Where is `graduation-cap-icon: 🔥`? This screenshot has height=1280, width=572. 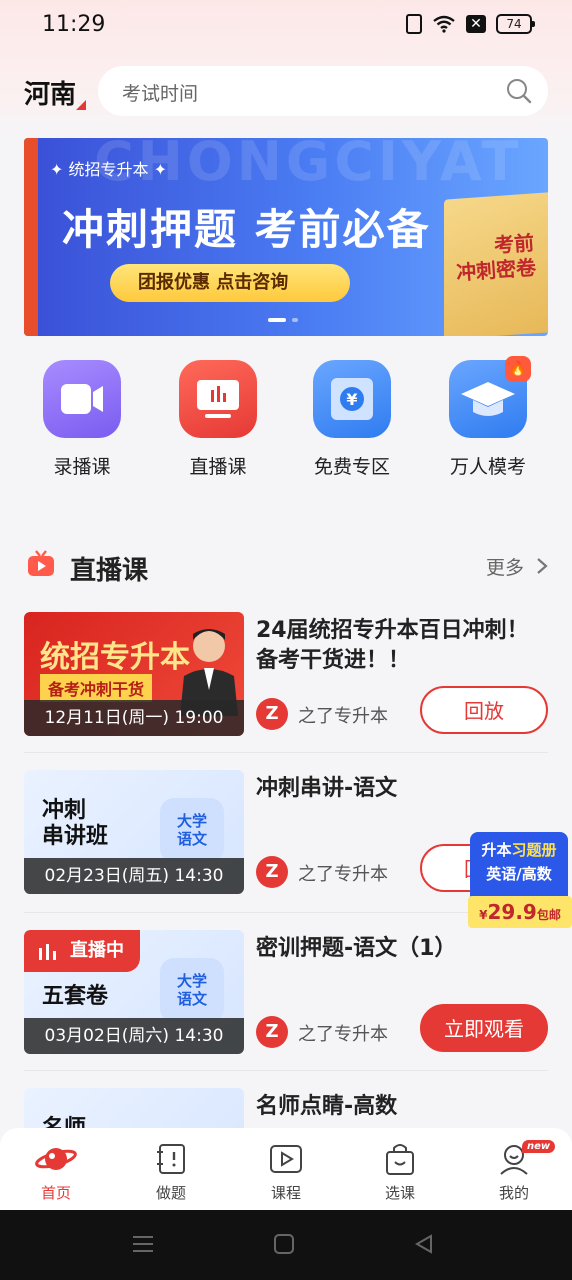 graduation-cap-icon: 🔥 is located at coordinates (490, 397).